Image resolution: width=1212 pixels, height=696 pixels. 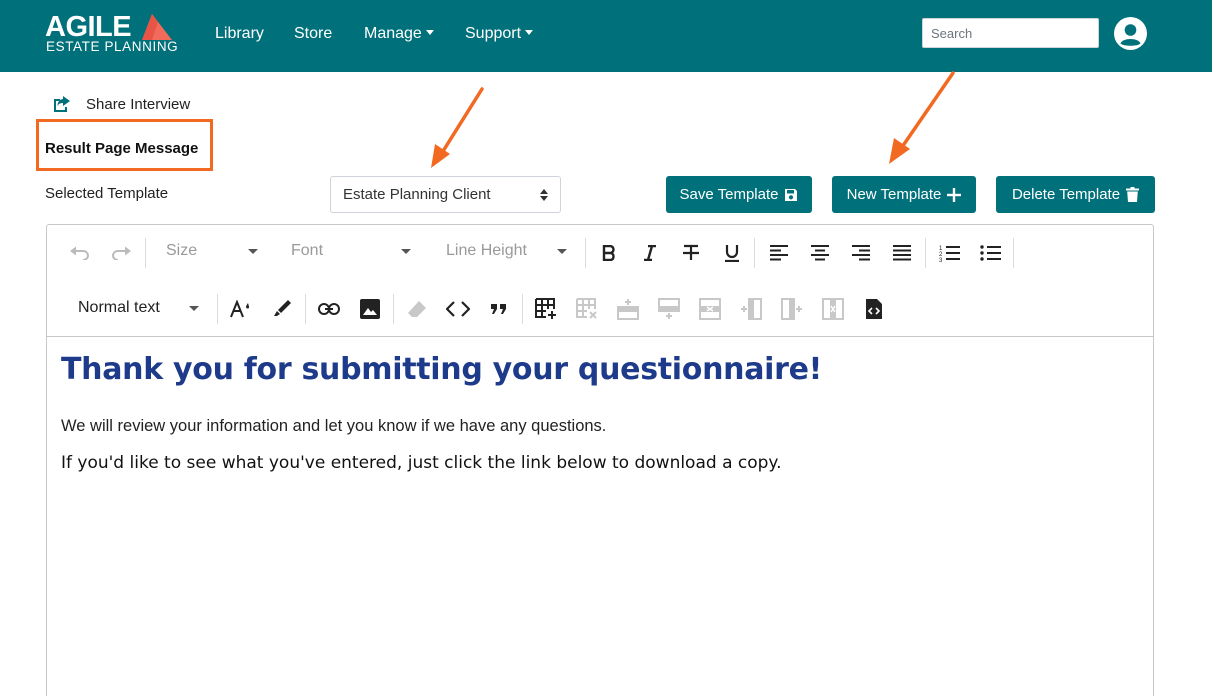 What do you see at coordinates (62, 104) in the screenshot?
I see `share-icon` at bounding box center [62, 104].